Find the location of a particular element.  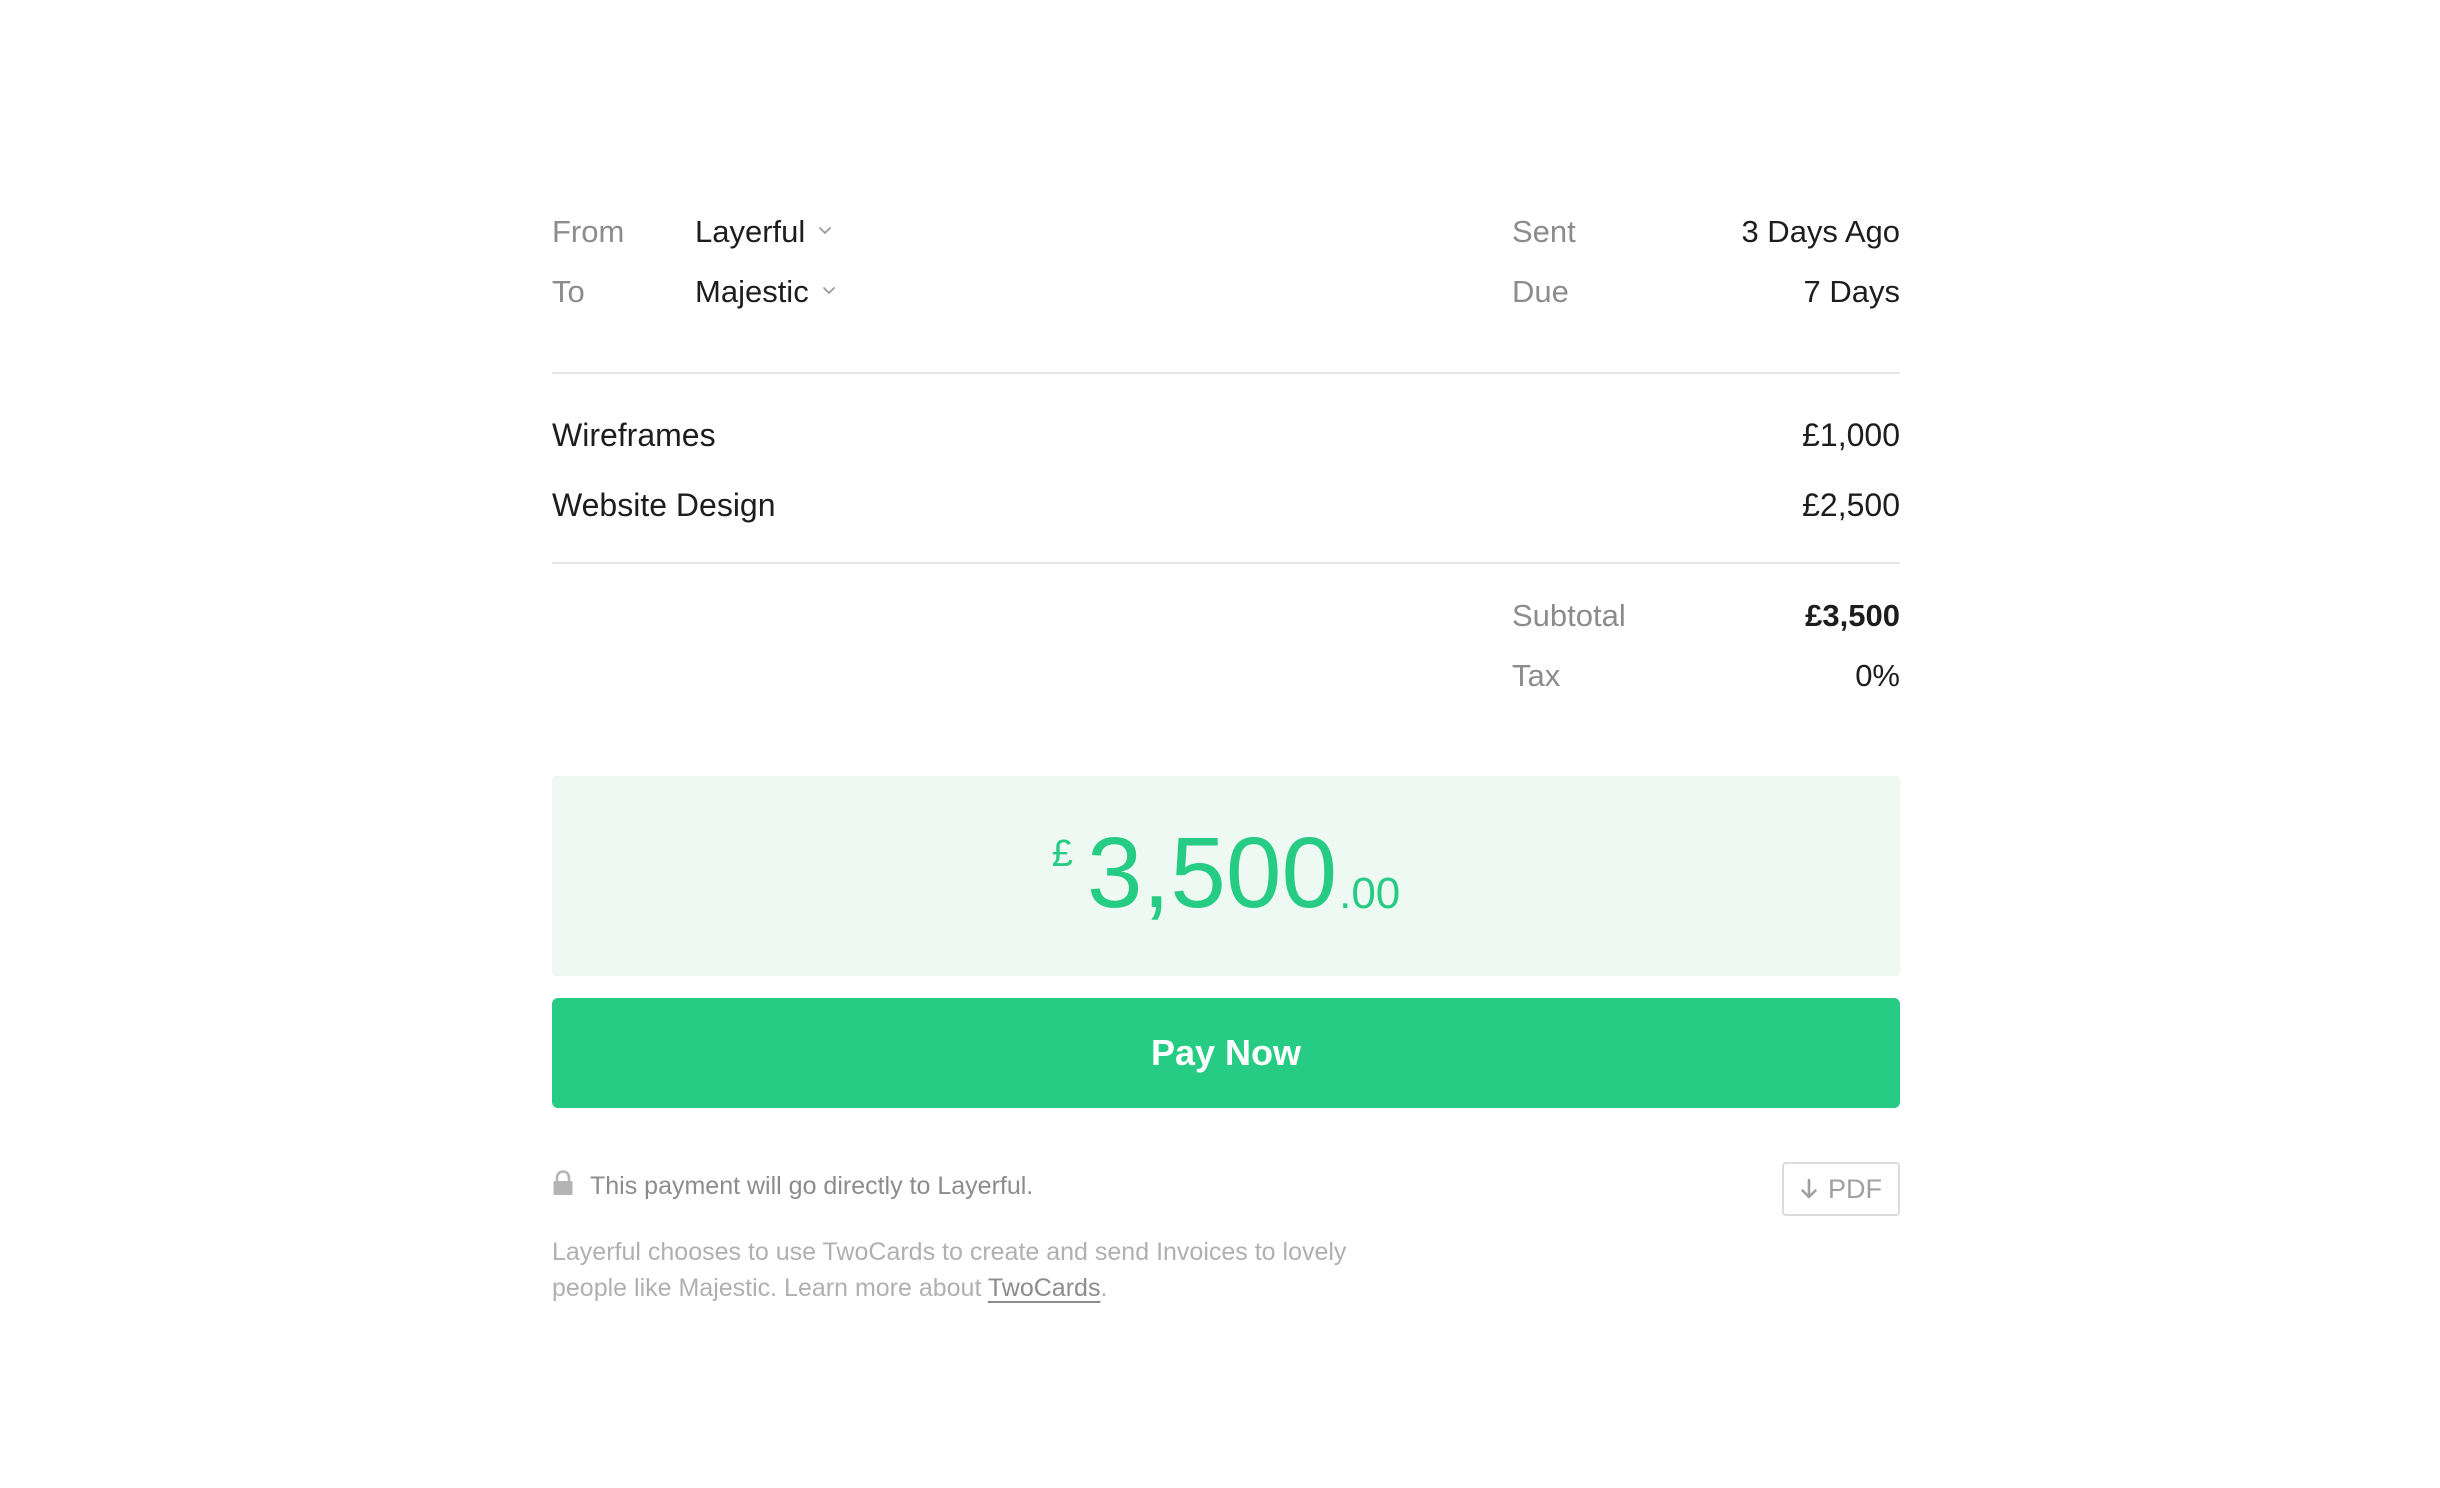

twocards-link: TwoCards is located at coordinates (1044, 1288).